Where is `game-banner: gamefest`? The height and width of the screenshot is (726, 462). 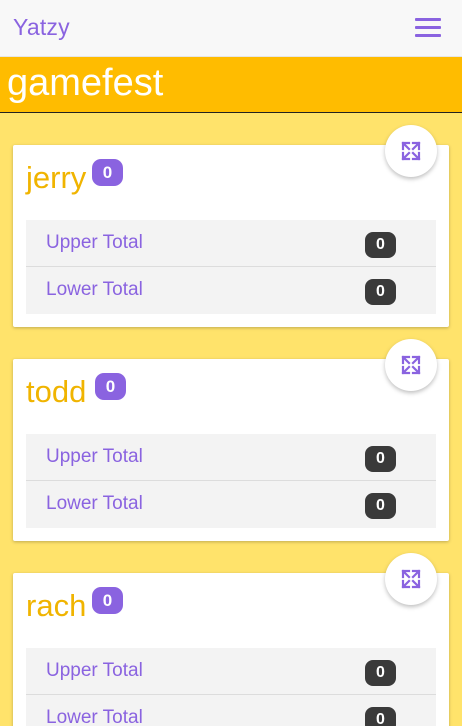
game-banner: gamefest is located at coordinates (231, 85).